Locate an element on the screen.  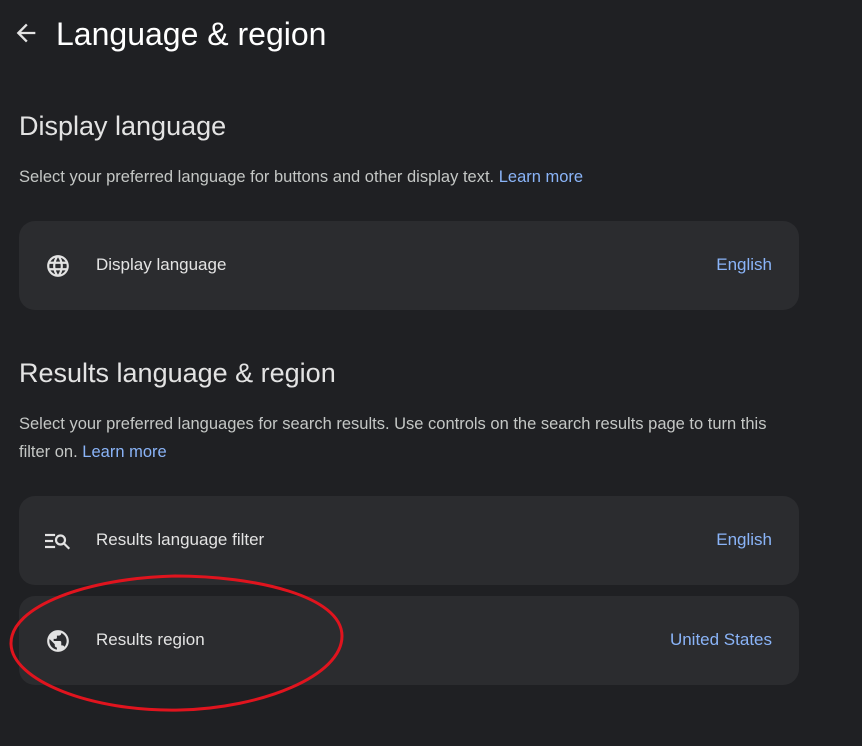
results-region-label: Results region is located at coordinates (150, 639).